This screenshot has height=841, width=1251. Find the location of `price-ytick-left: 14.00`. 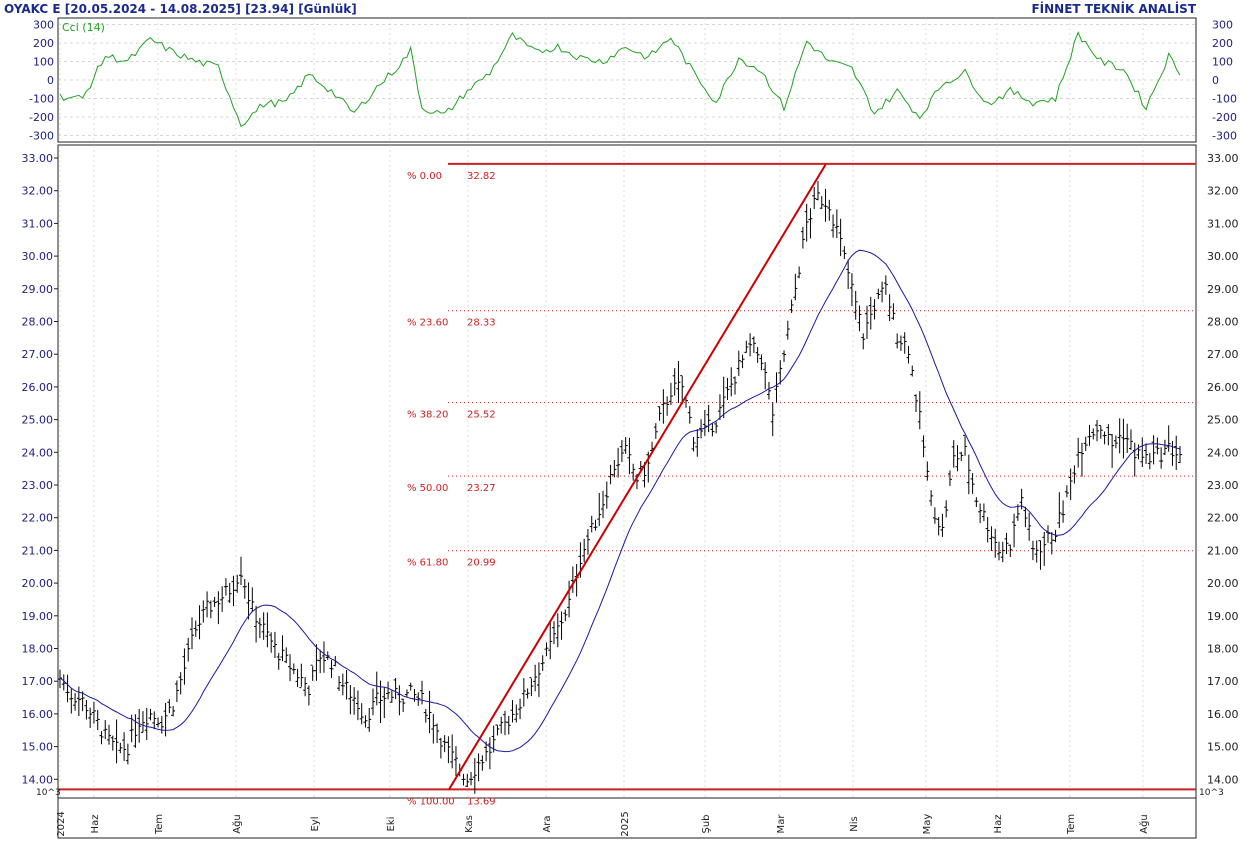

price-ytick-left: 14.00 is located at coordinates (38, 779).